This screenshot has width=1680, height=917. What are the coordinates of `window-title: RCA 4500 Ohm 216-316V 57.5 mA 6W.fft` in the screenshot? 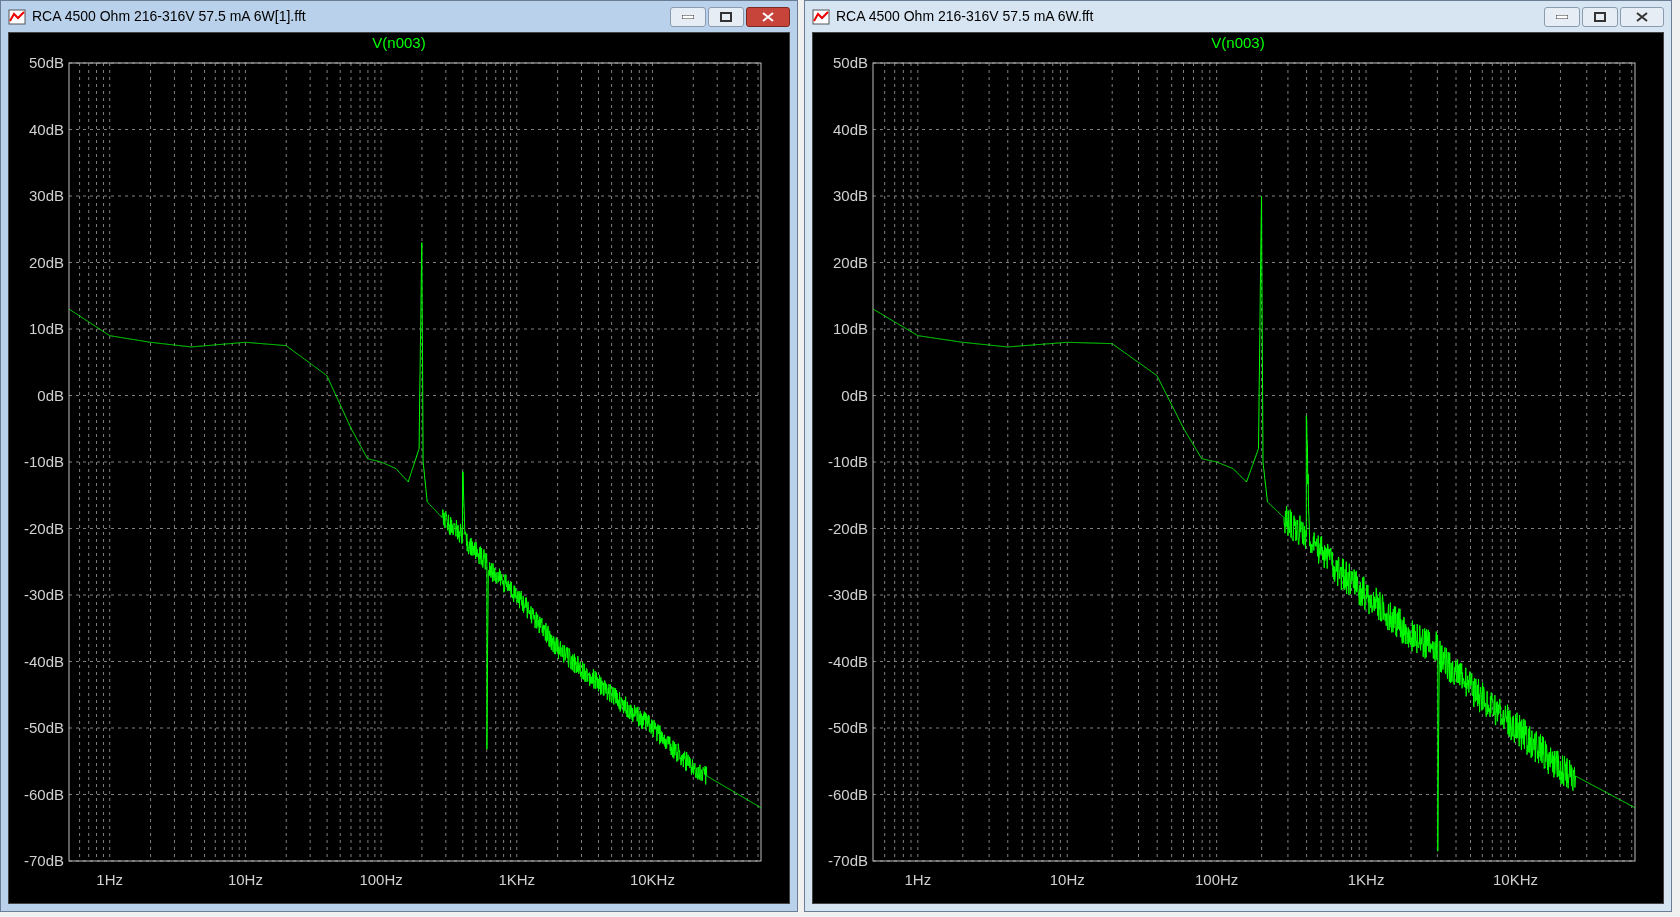 It's located at (965, 16).